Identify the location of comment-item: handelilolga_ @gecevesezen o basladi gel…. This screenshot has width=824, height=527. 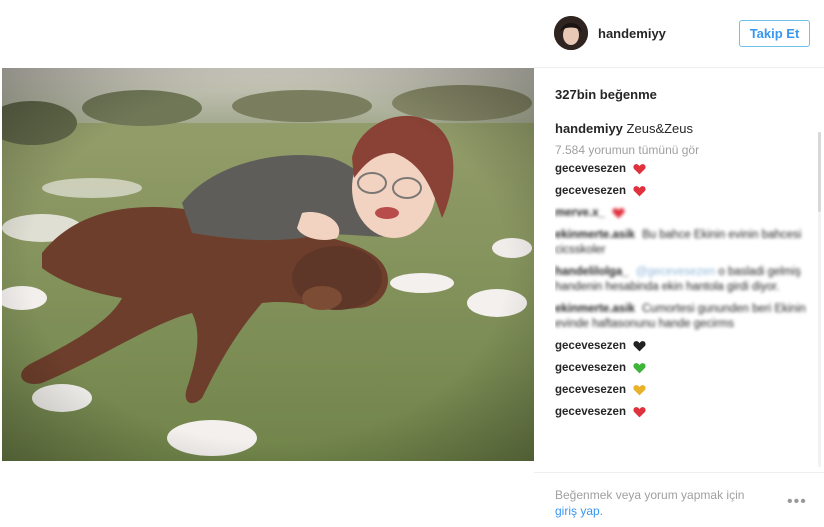
(682, 280).